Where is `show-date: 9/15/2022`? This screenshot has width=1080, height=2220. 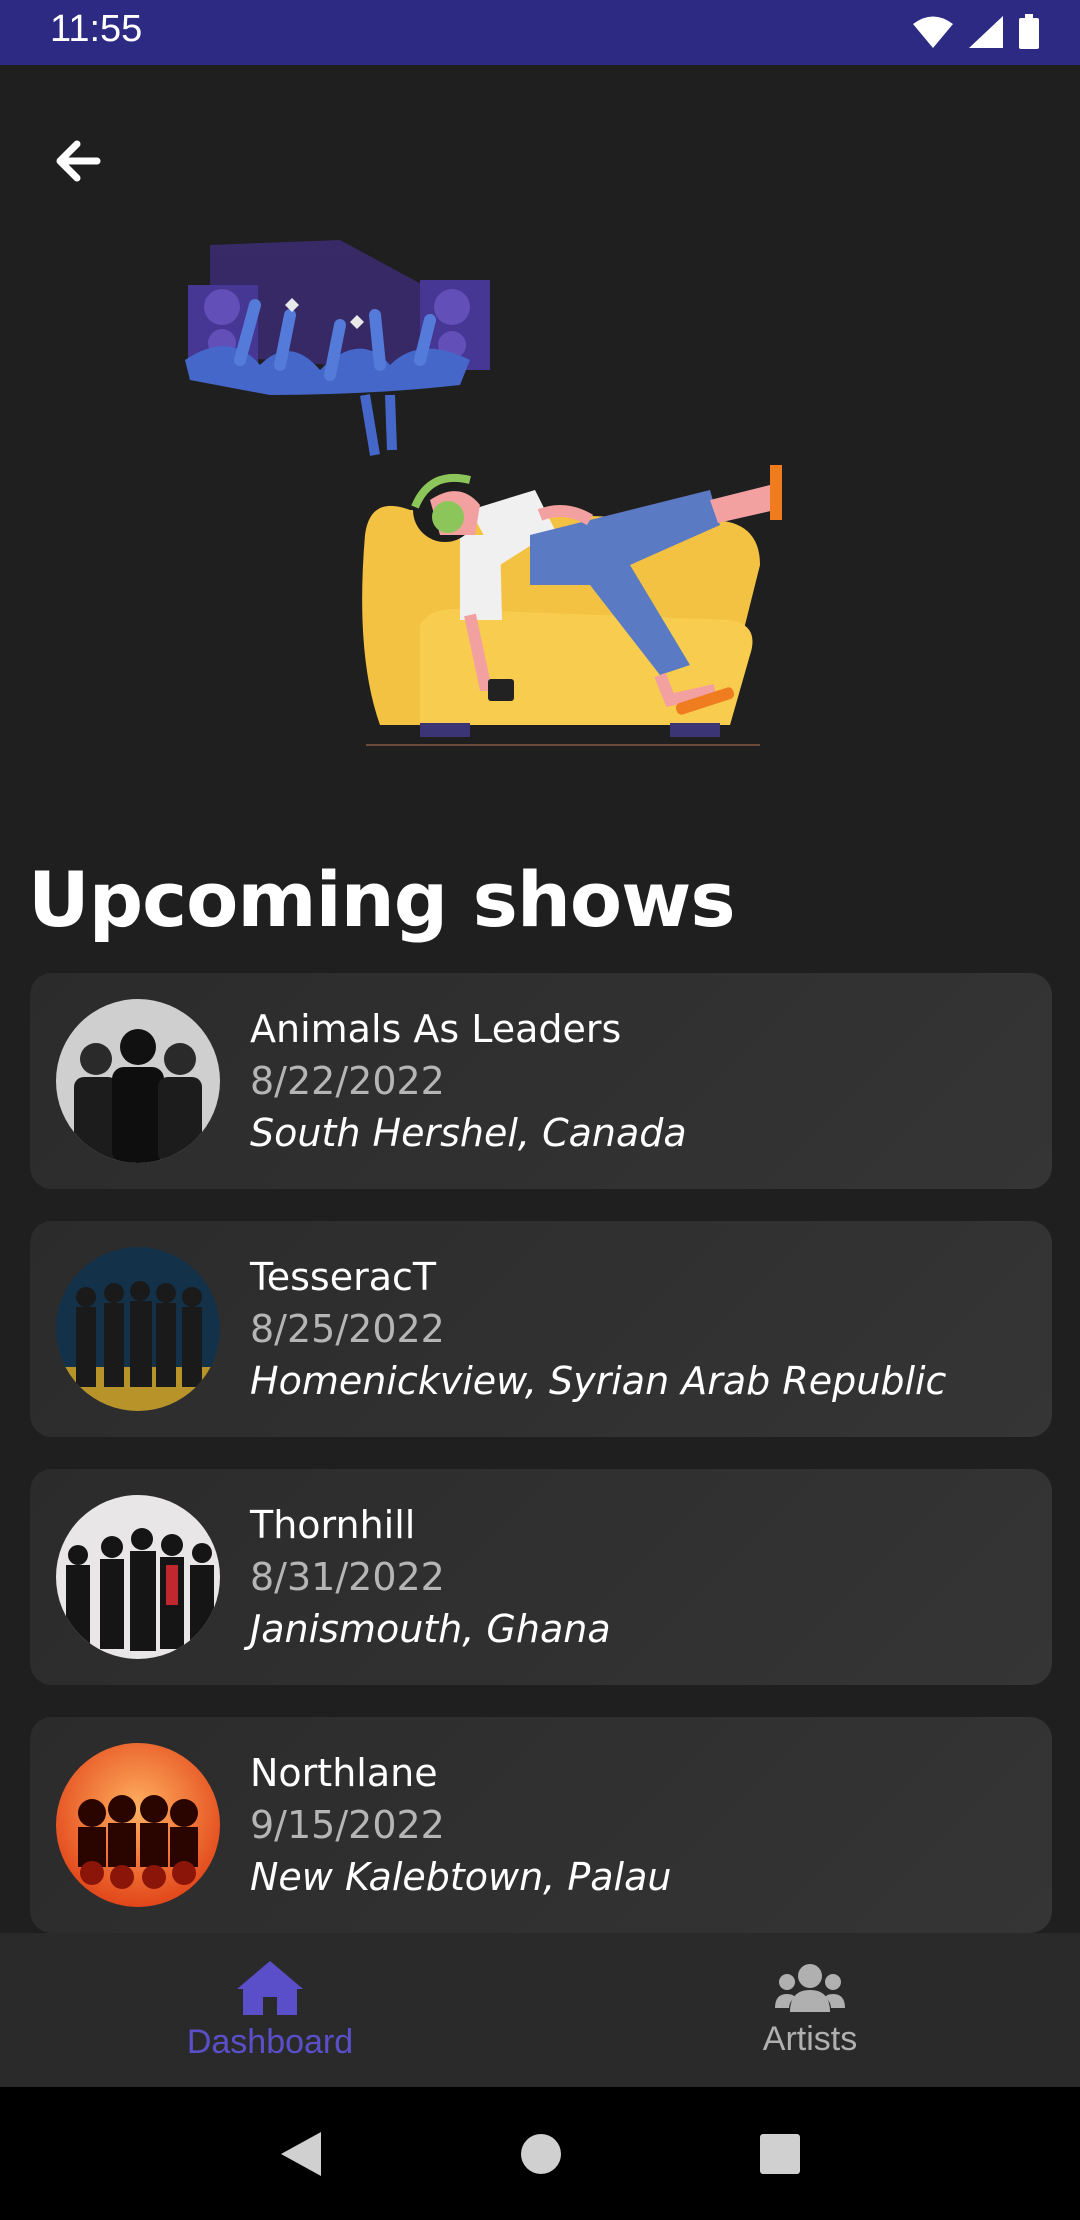 show-date: 9/15/2022 is located at coordinates (347, 1825).